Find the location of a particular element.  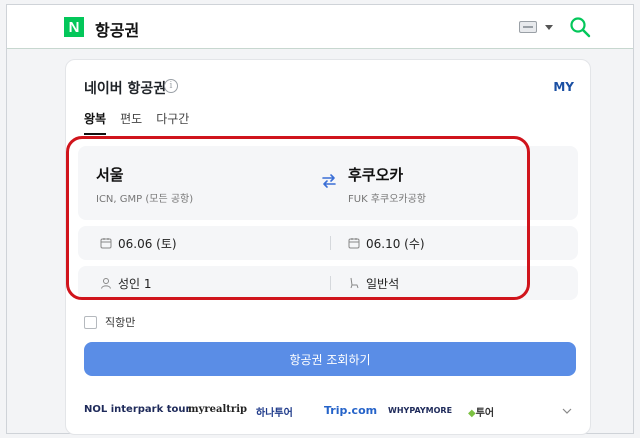

return-date: 06.10 (수) is located at coordinates (386, 243).